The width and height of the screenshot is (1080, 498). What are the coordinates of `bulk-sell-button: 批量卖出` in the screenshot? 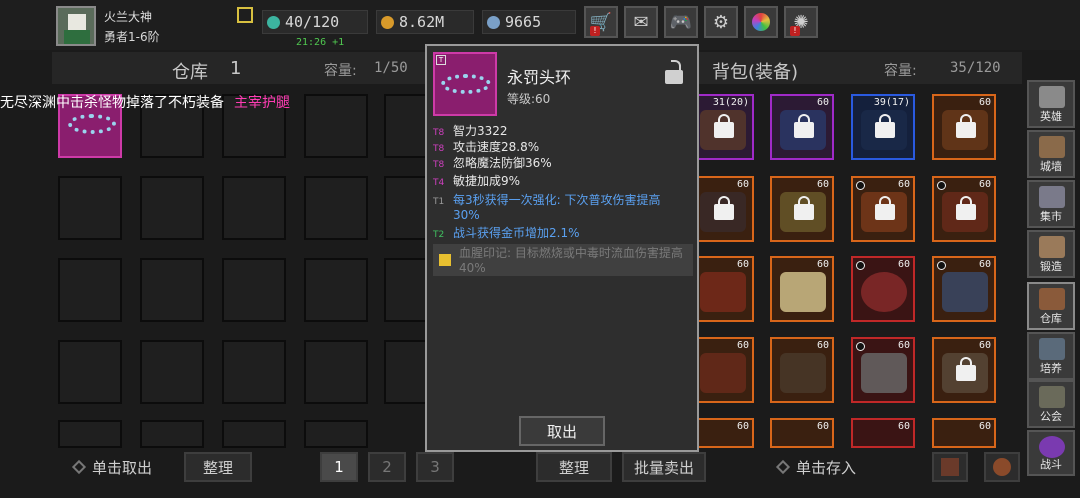 It's located at (664, 467).